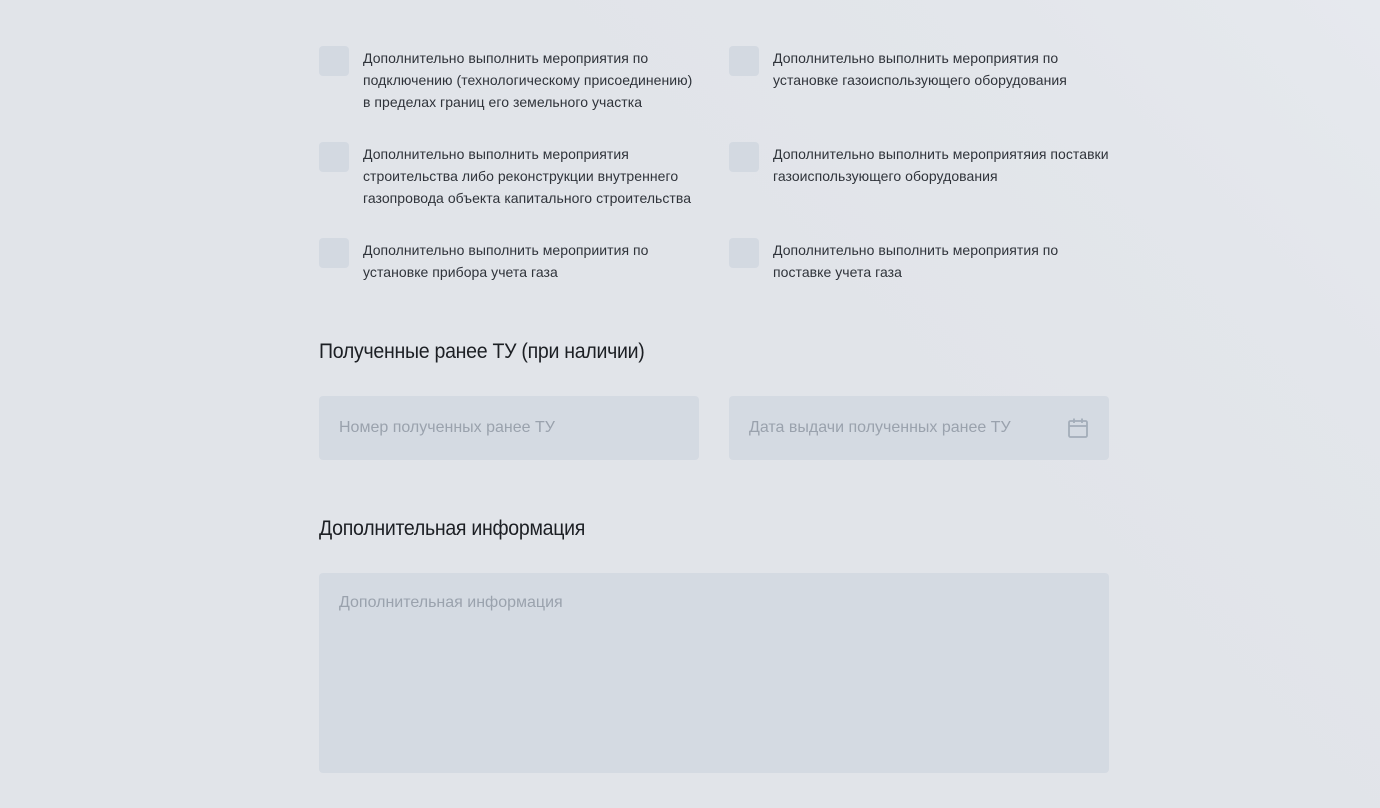 The image size is (1380, 808). Describe the element at coordinates (903, 428) in the screenshot. I see `prior-tu-date-input` at that location.